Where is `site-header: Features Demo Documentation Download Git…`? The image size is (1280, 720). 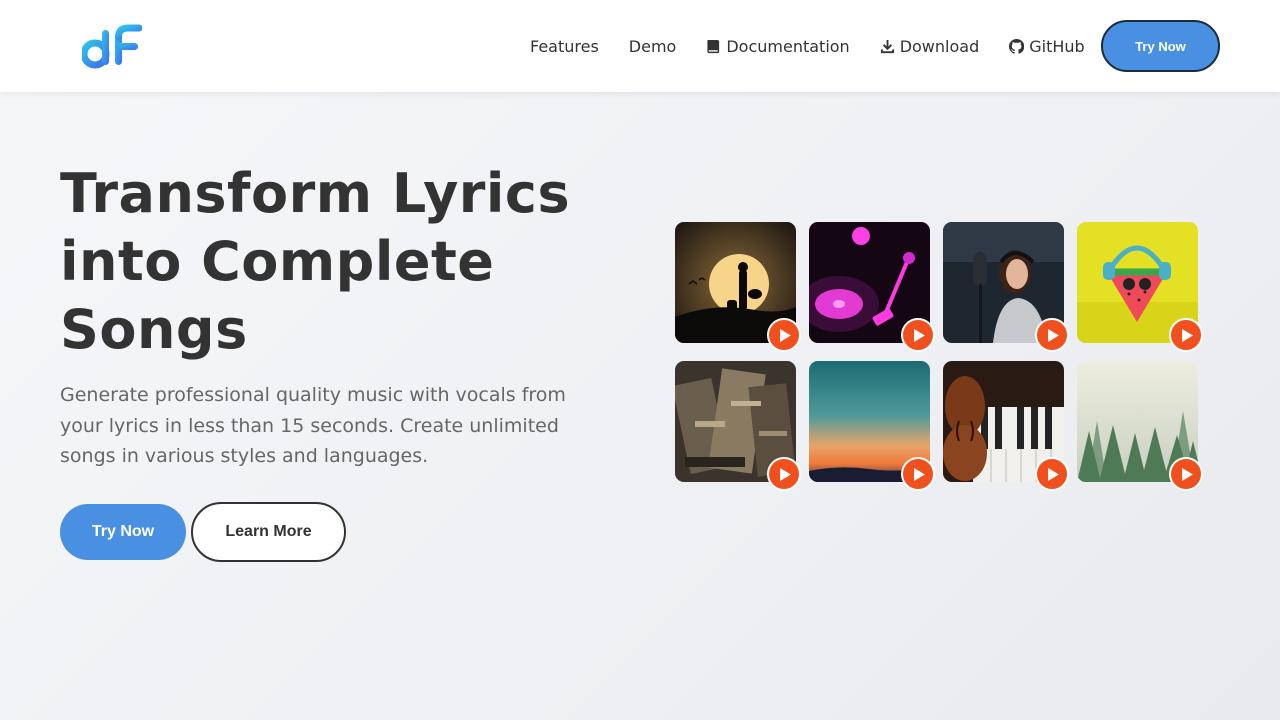 site-header: Features Demo Documentation Download Git… is located at coordinates (640, 46).